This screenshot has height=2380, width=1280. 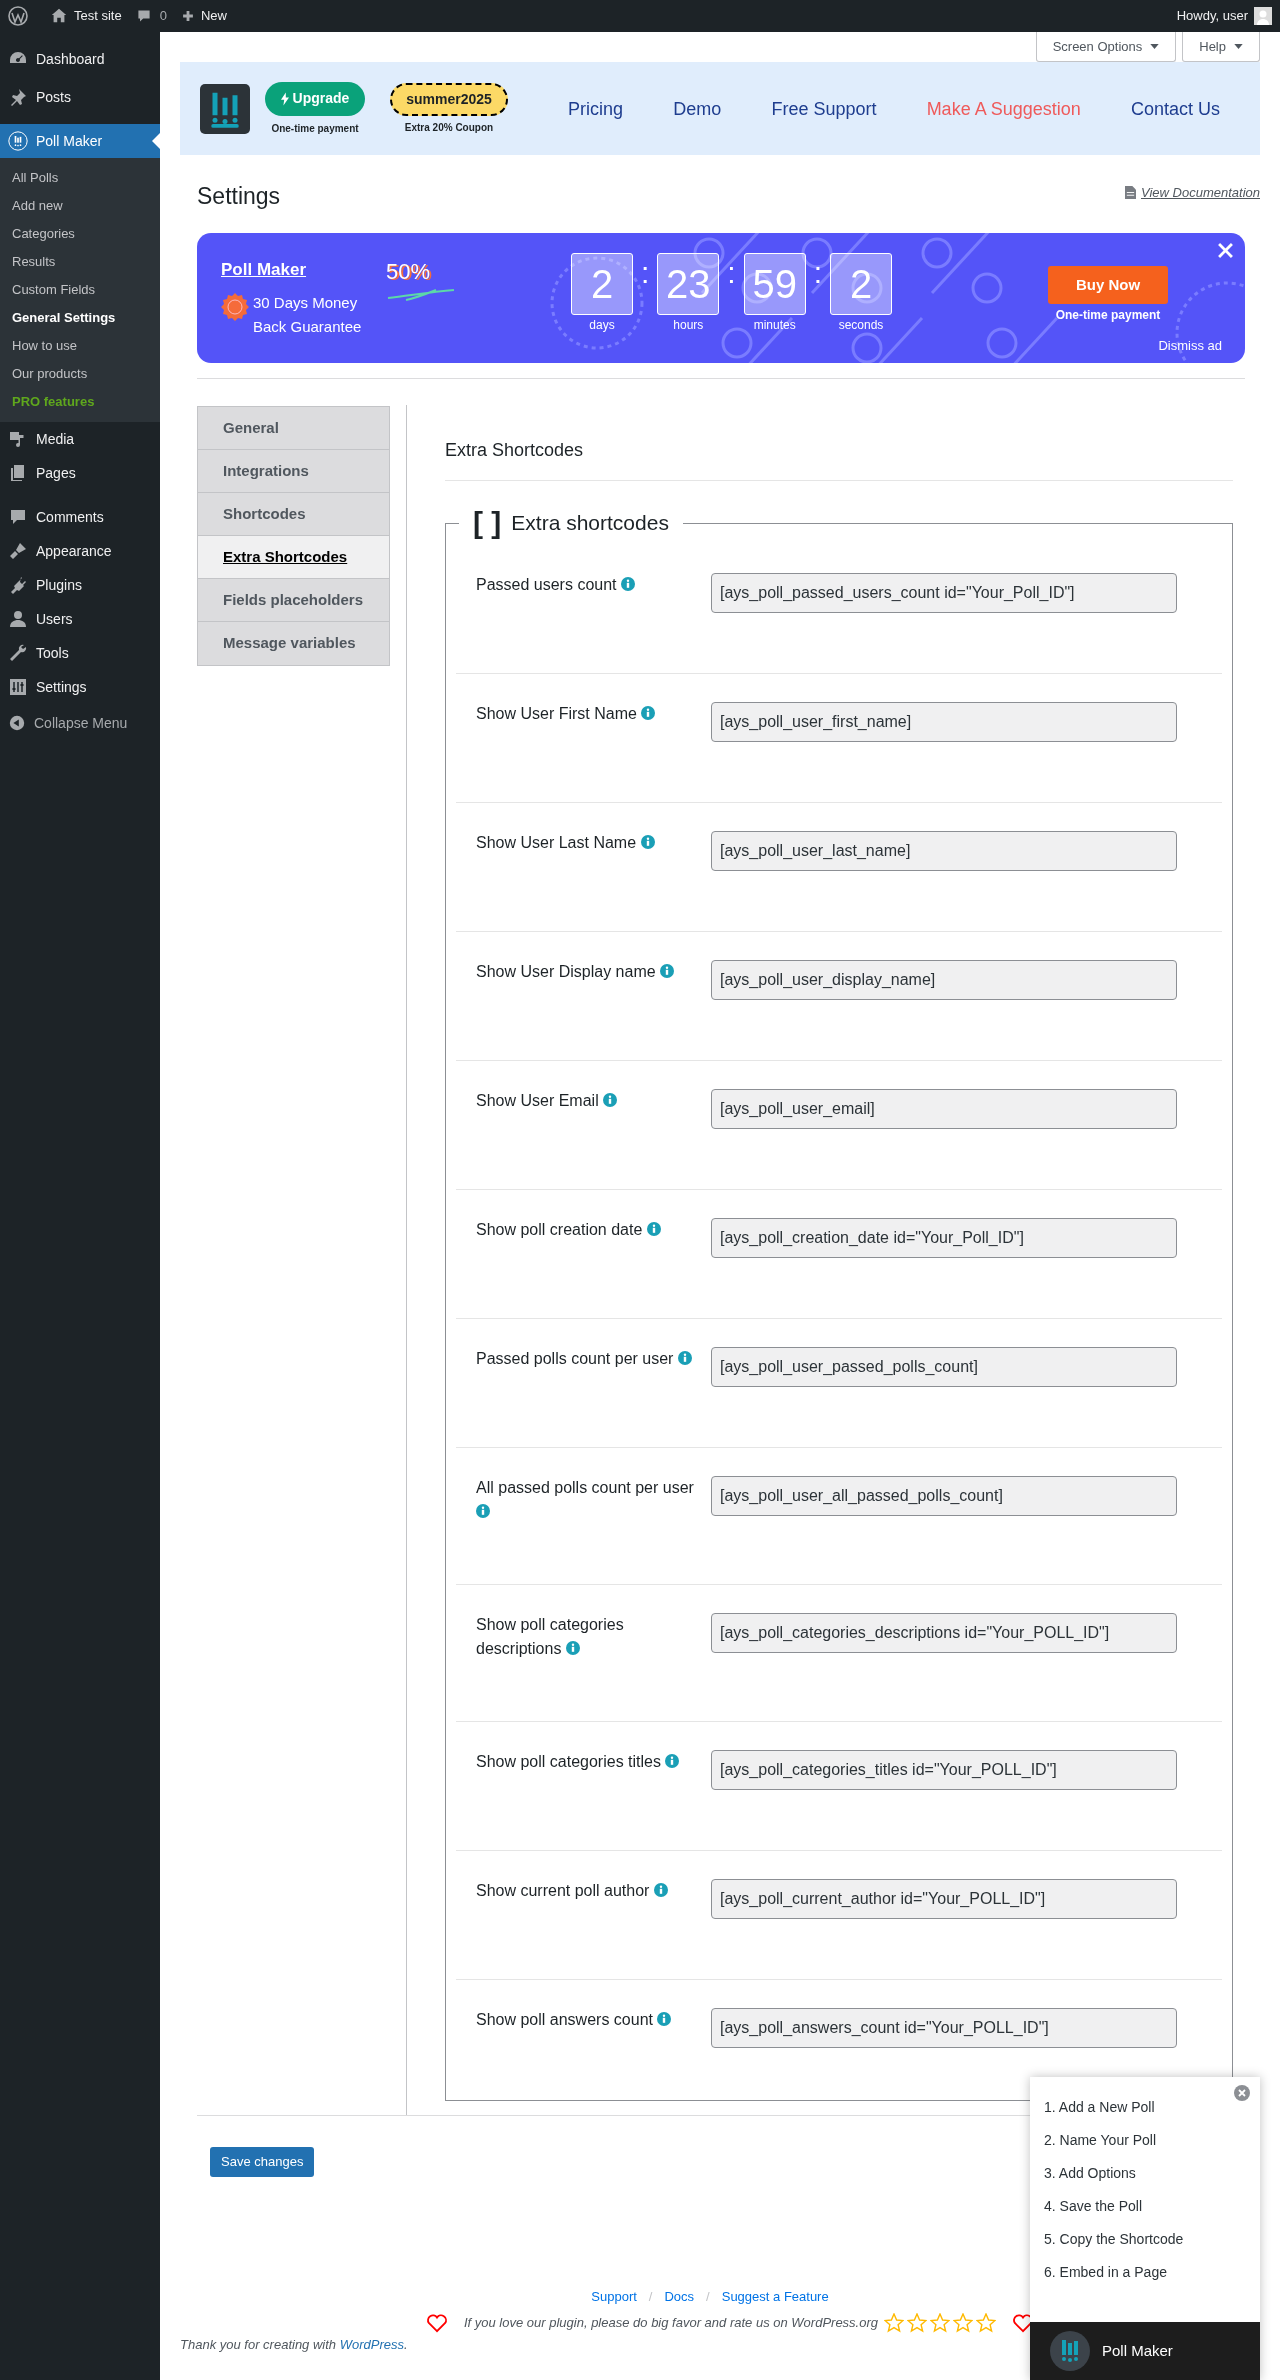 What do you see at coordinates (1152, 2146) in the screenshot?
I see `guide-step-link: 2. Name Your Poll` at bounding box center [1152, 2146].